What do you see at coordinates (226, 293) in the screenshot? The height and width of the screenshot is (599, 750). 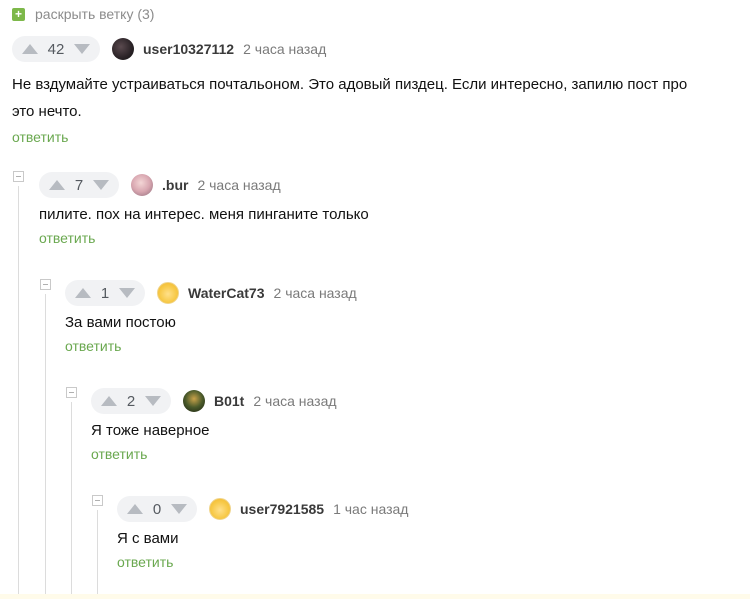 I see `author-name: WaterCat73` at bounding box center [226, 293].